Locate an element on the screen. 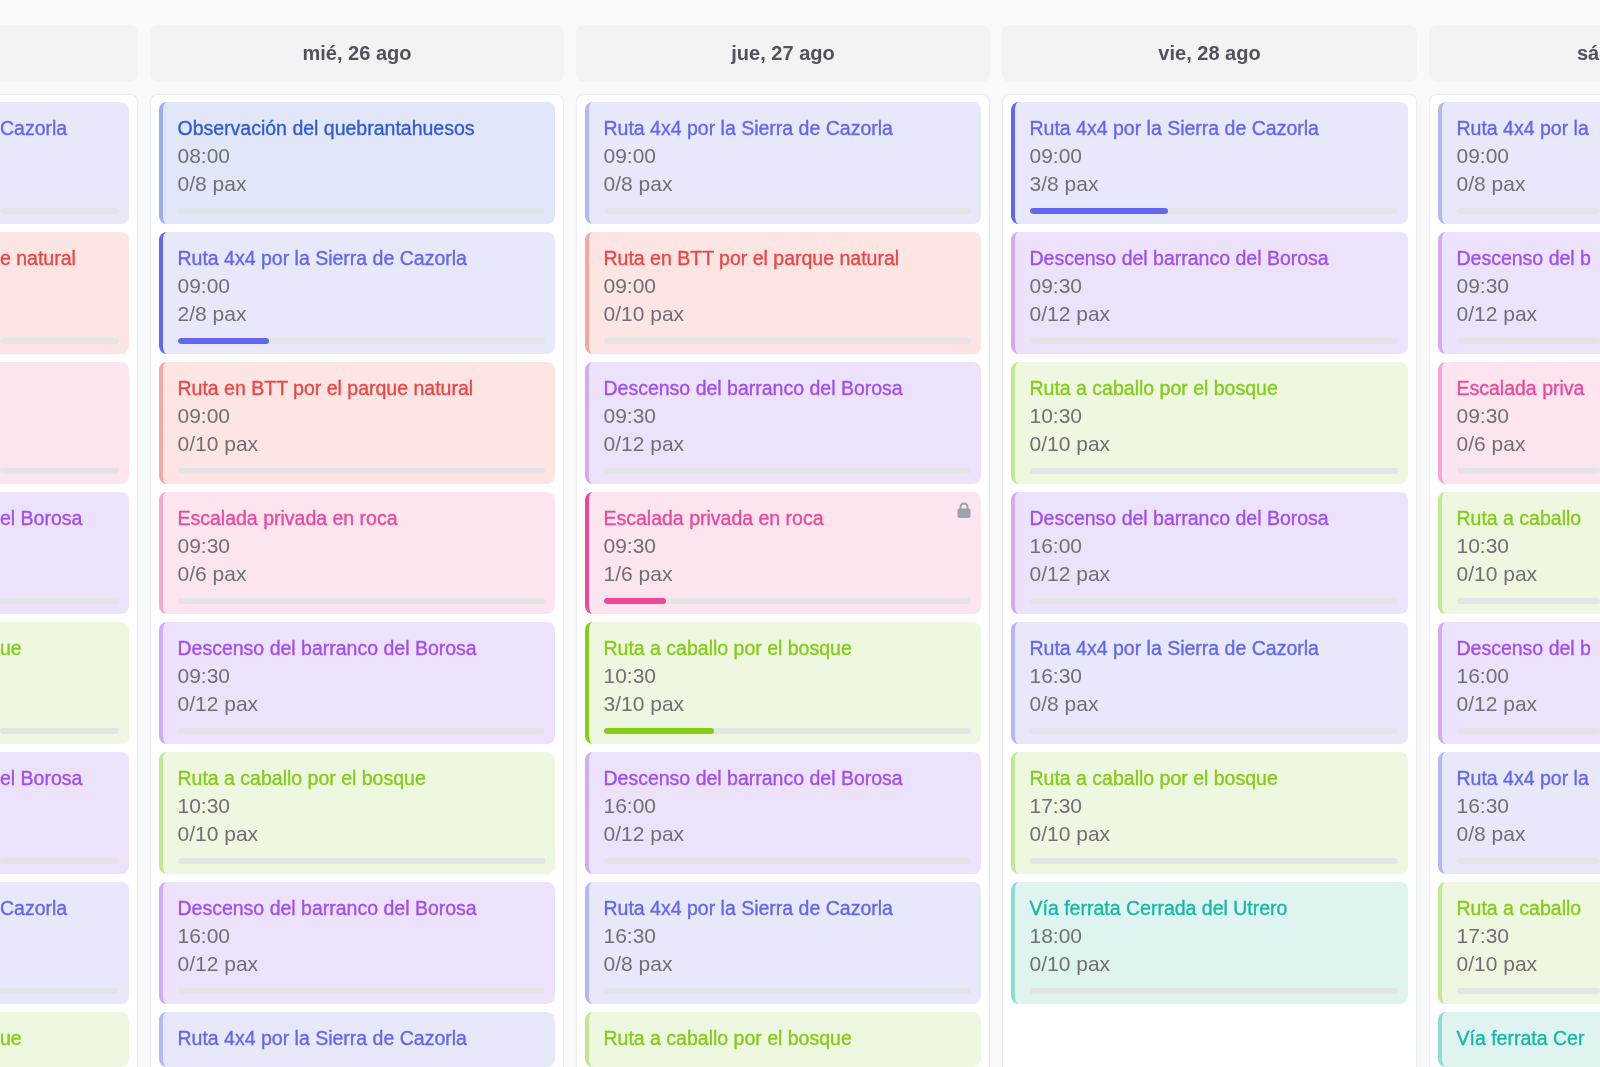 Image resolution: width=1600 pixels, height=1067 pixels. event-card: Ruta 4x4 por la 09:00 0/8 pax is located at coordinates (1519, 163).